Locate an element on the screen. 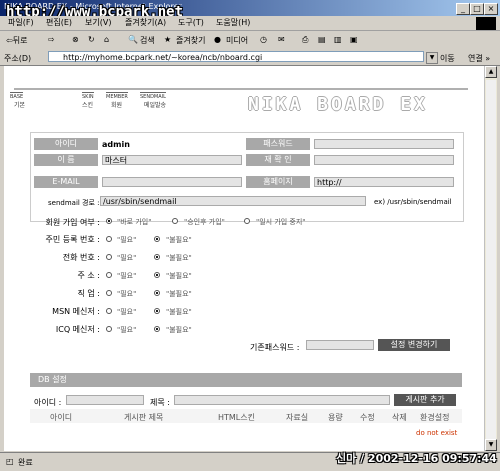 The image size is (500, 471). col-size: 용량 is located at coordinates (335, 417).